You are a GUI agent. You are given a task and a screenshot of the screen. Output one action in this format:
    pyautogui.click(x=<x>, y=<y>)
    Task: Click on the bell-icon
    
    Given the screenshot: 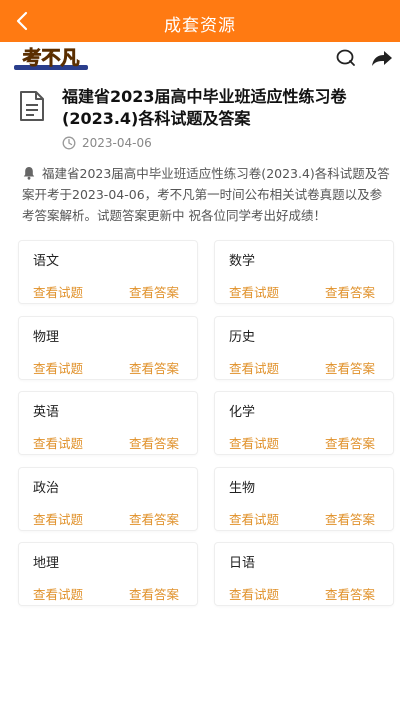 What is the action you would take?
    pyautogui.click(x=29, y=173)
    